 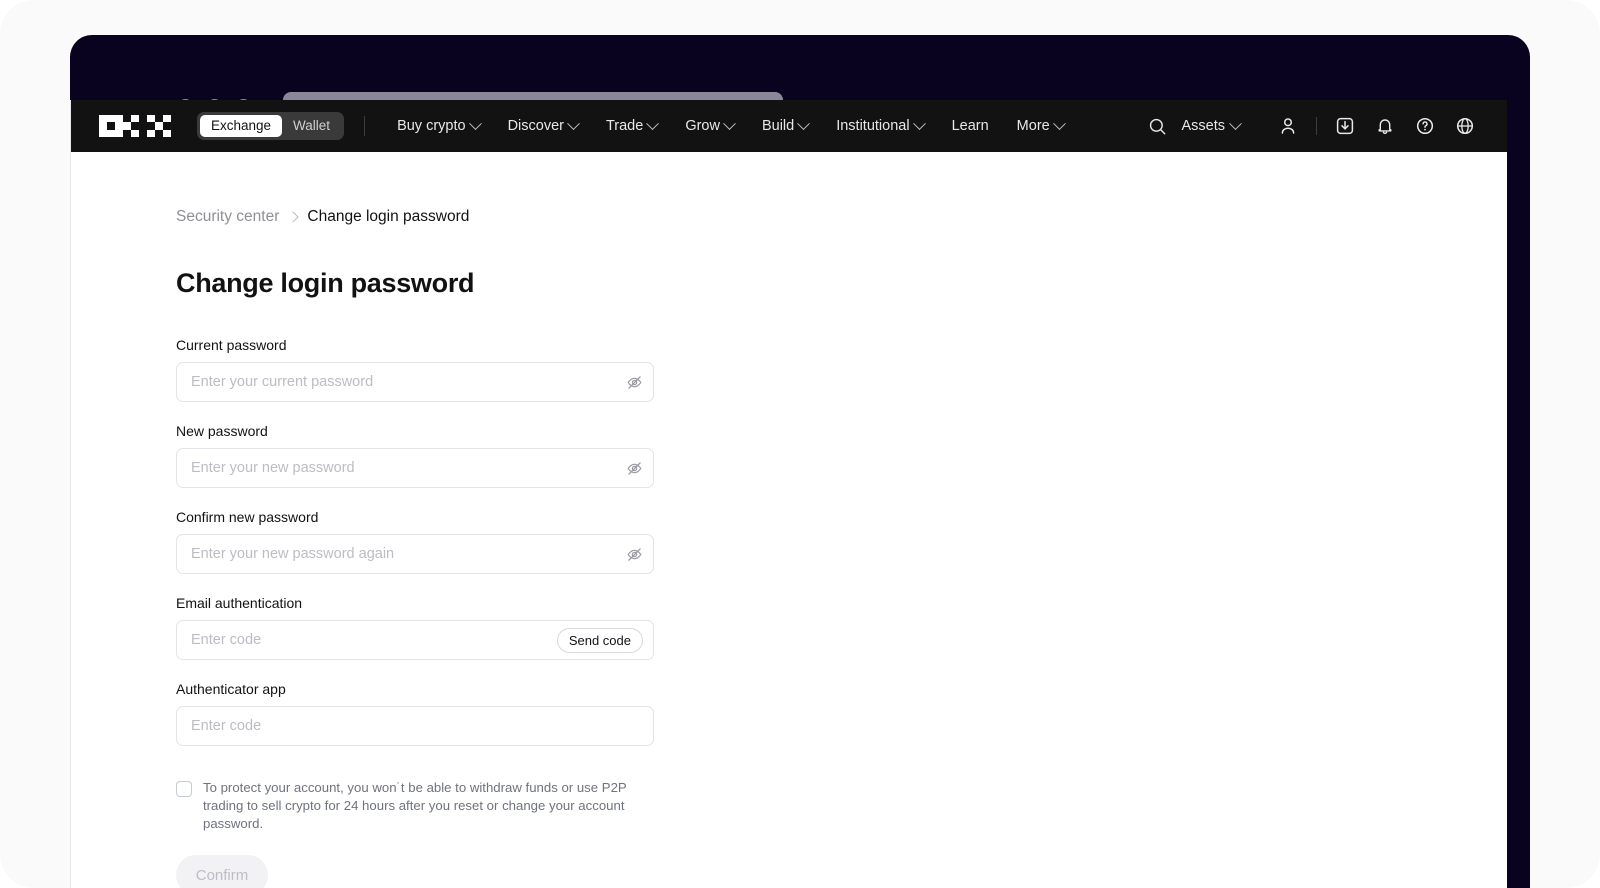 What do you see at coordinates (325, 283) in the screenshot?
I see `page-title: Change login password` at bounding box center [325, 283].